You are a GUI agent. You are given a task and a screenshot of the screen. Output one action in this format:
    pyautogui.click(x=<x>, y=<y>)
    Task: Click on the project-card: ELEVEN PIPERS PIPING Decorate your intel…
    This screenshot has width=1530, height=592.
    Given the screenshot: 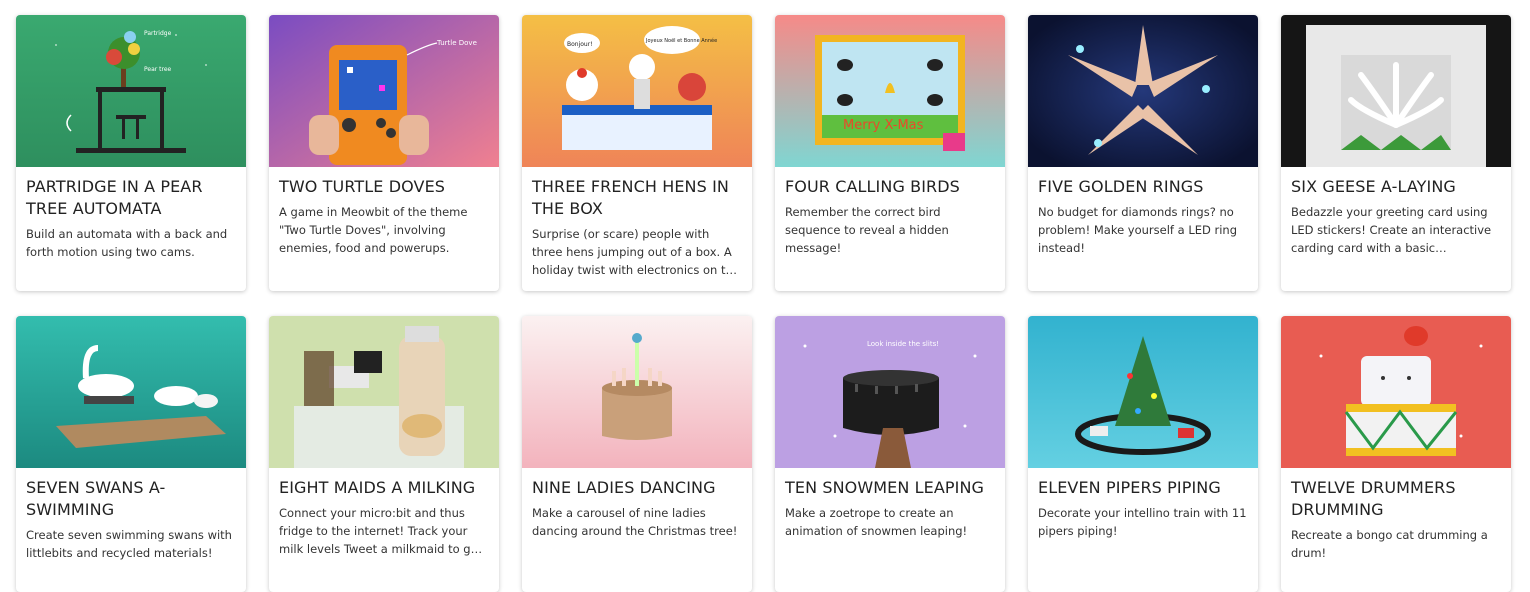 What is the action you would take?
    pyautogui.click(x=1143, y=454)
    